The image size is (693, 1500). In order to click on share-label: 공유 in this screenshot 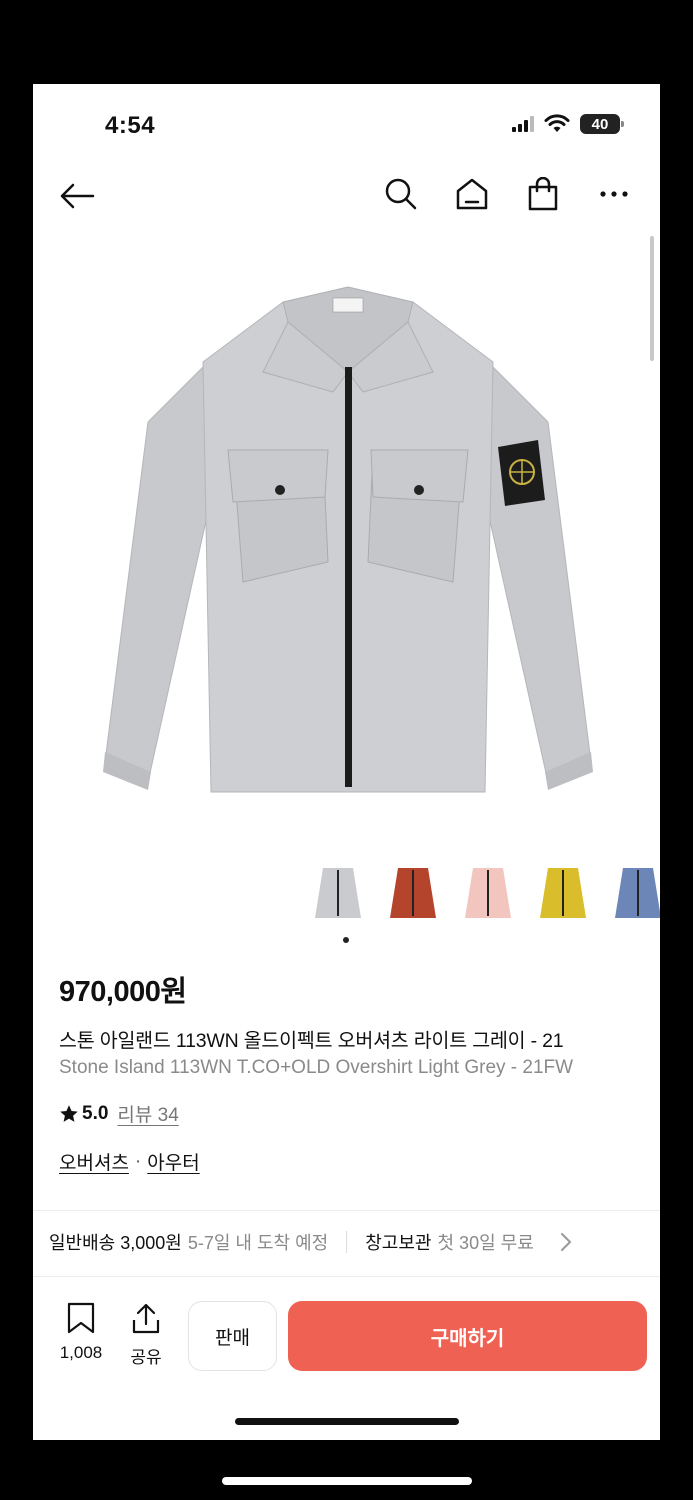, I will do `click(146, 1357)`.